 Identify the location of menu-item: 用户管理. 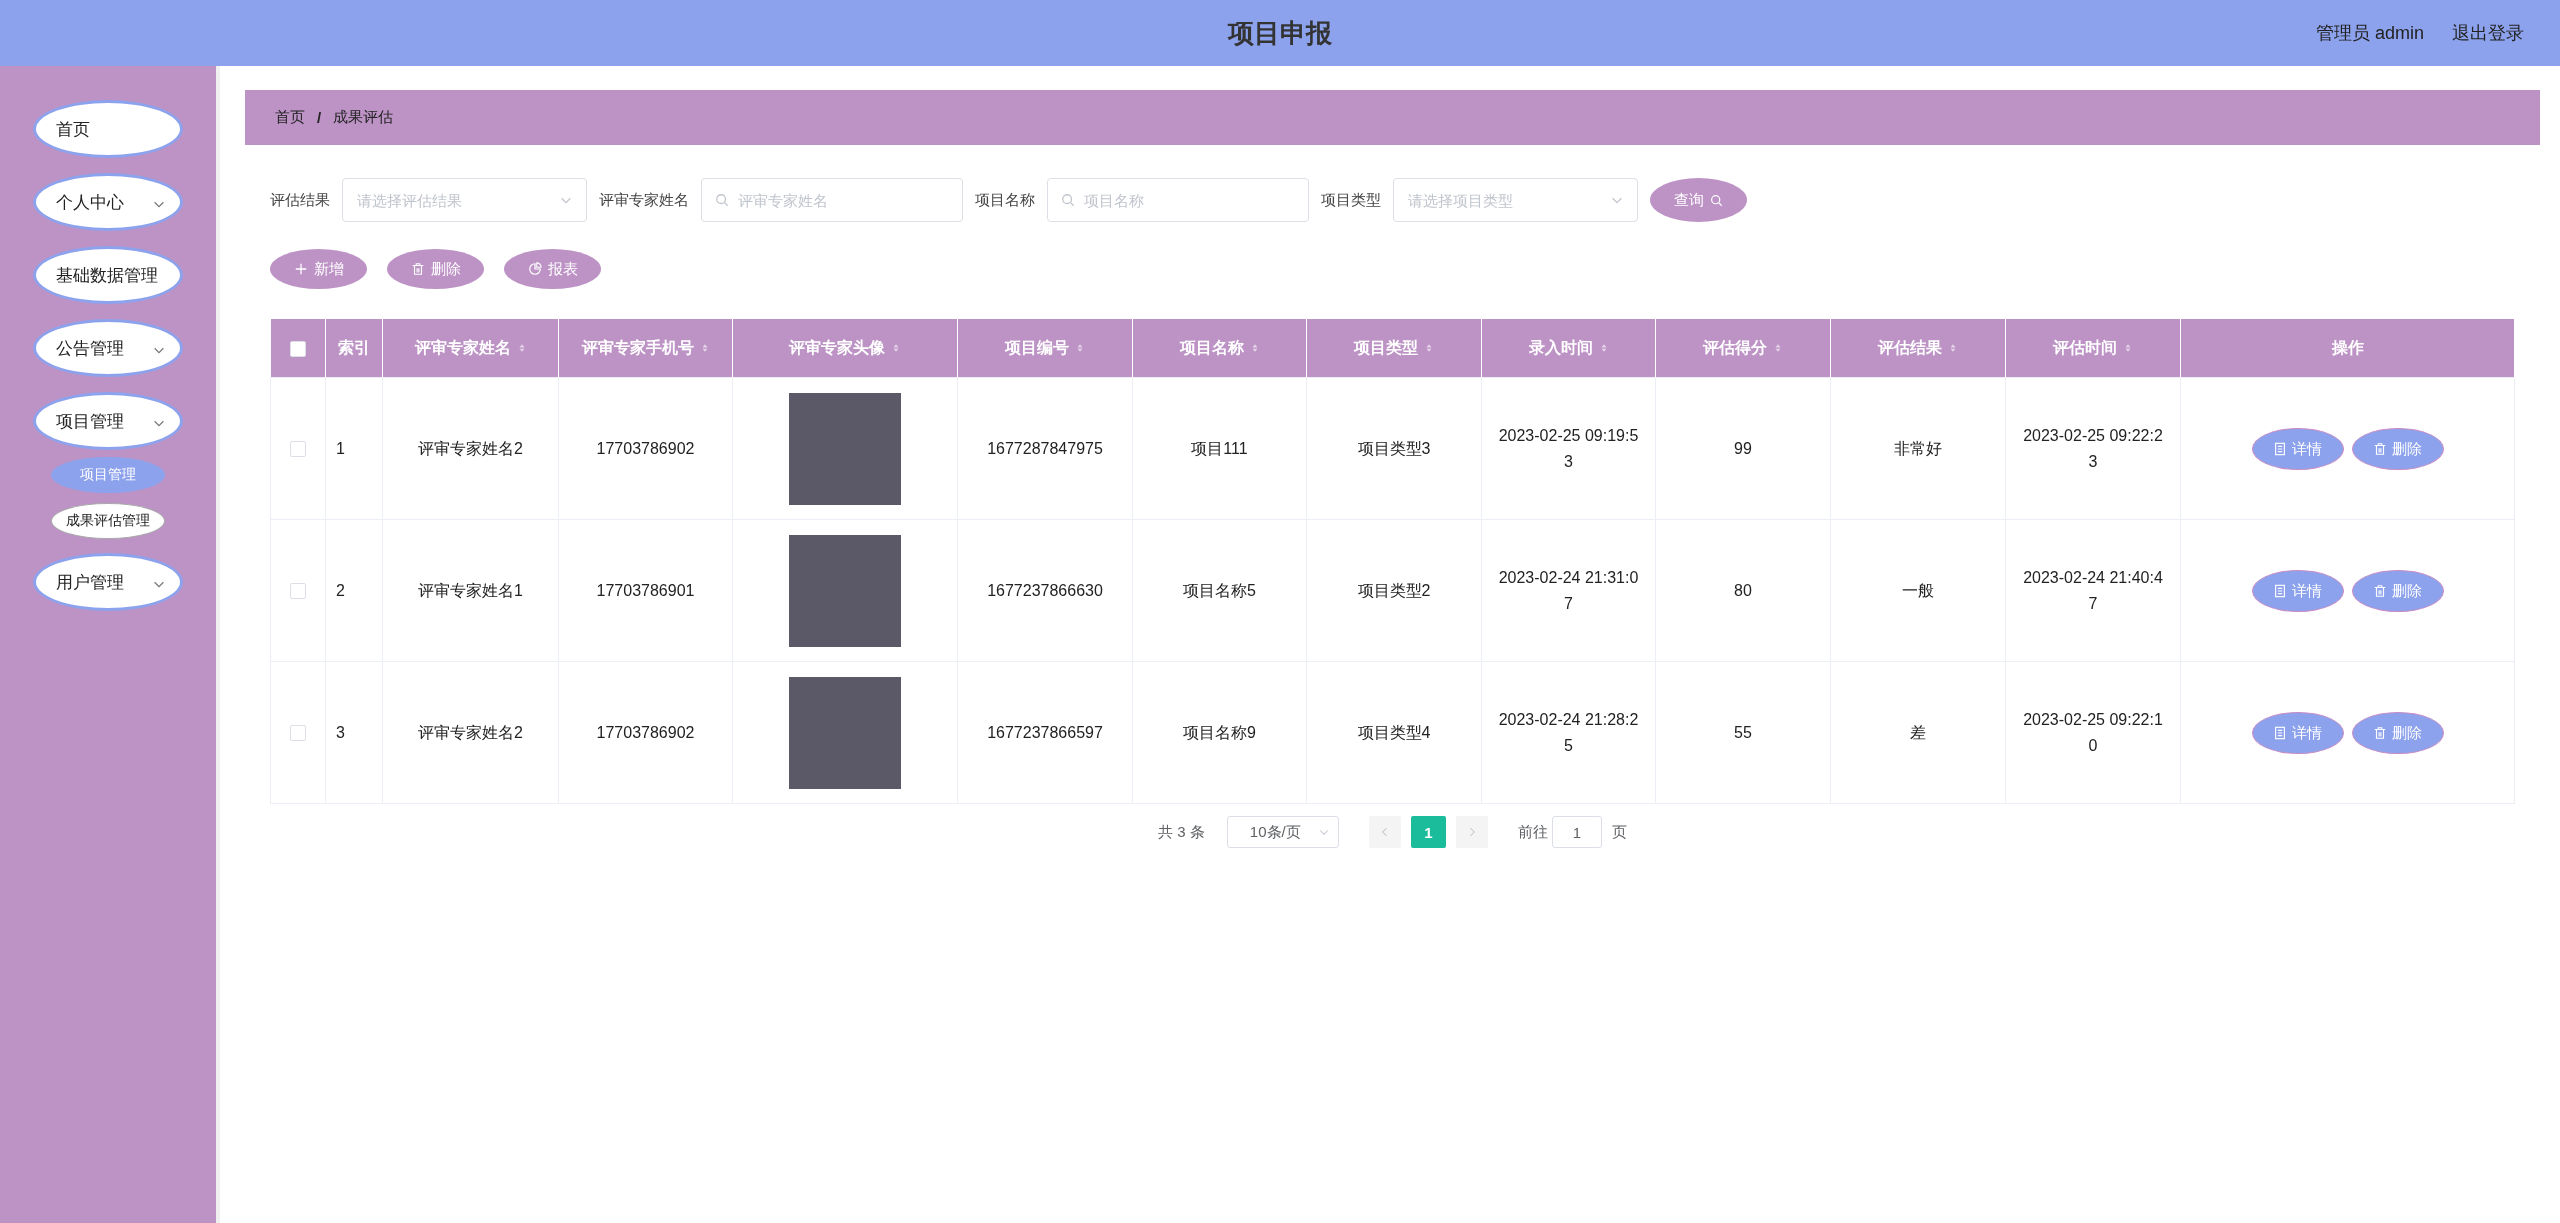
(108, 582).